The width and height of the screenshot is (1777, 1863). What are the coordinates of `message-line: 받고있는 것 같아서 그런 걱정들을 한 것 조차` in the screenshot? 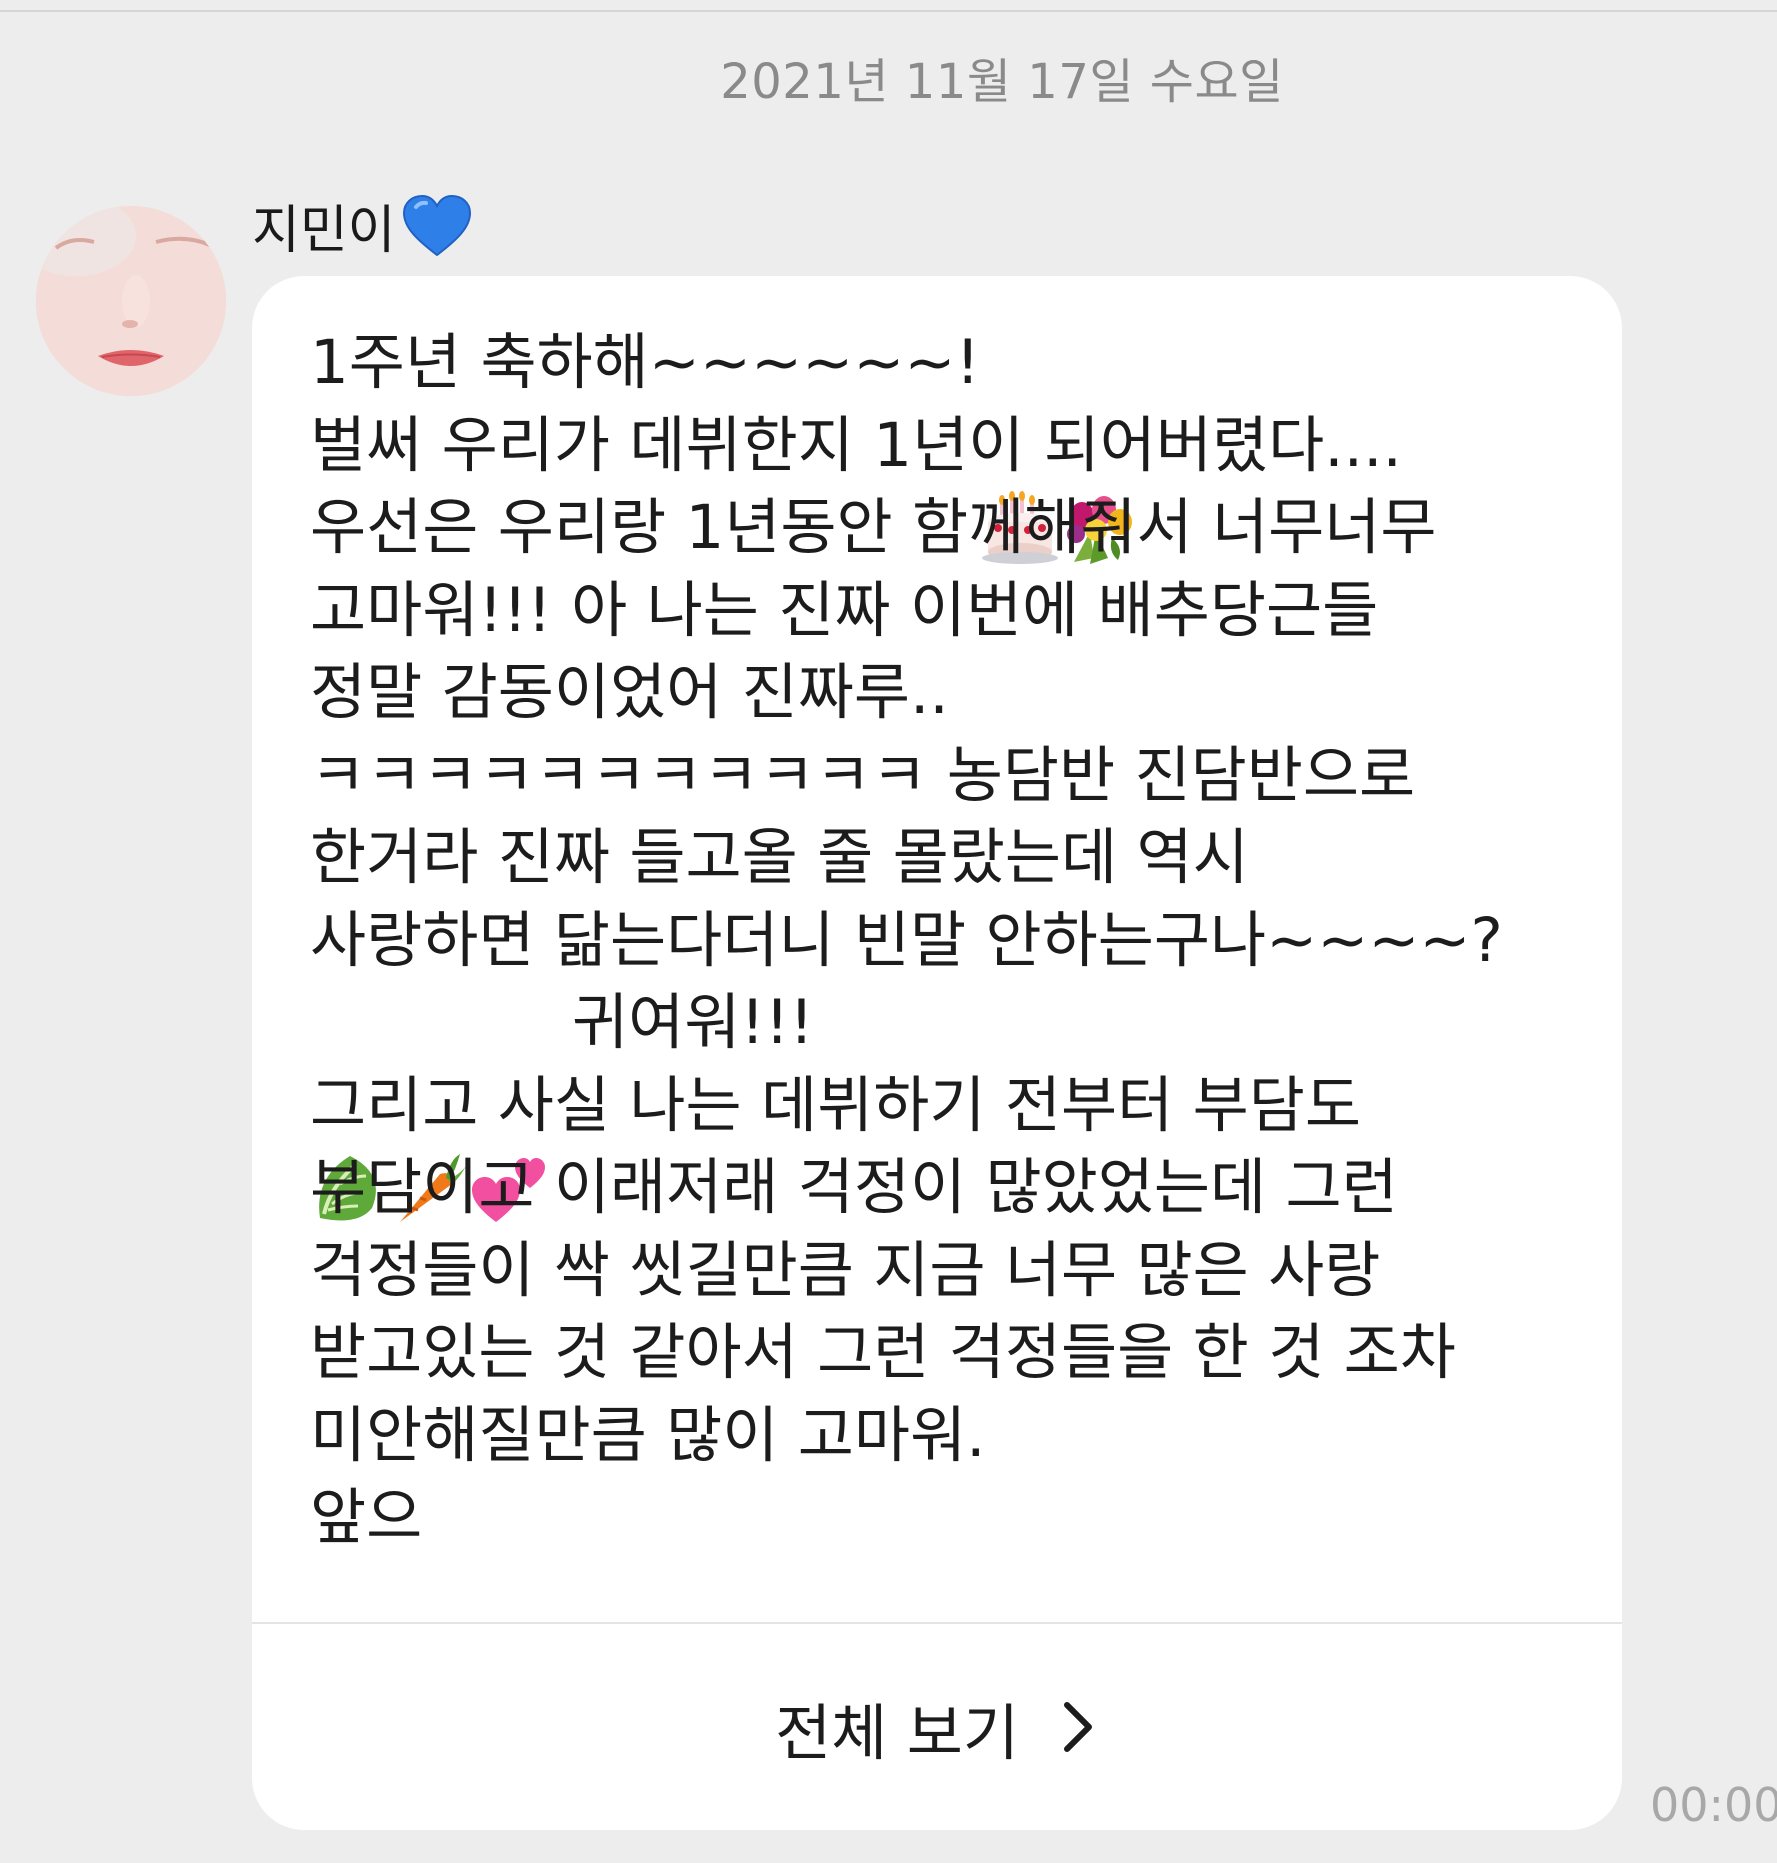 It's located at (950, 1353).